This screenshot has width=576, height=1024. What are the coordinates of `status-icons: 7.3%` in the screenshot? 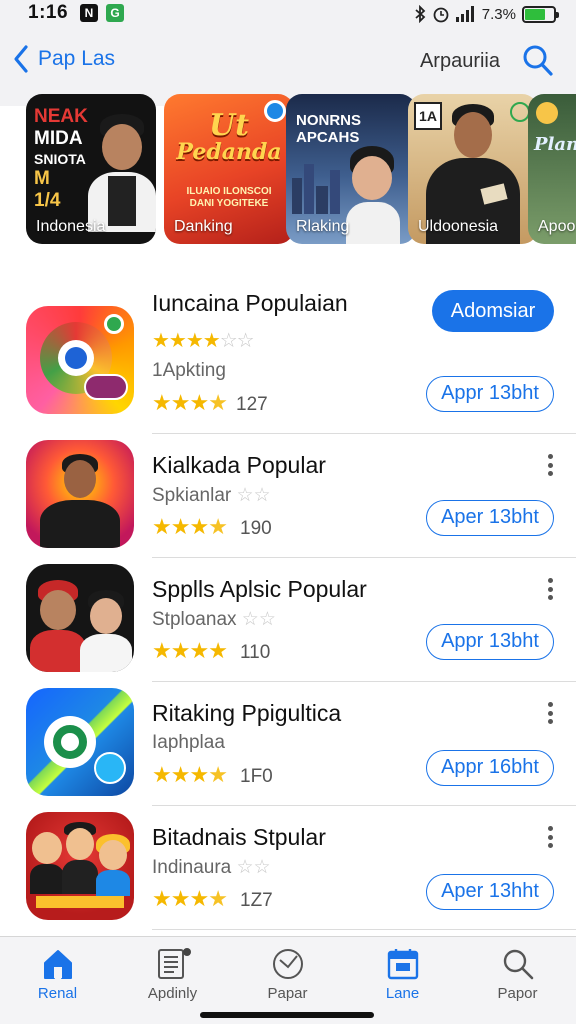 It's located at (486, 14).